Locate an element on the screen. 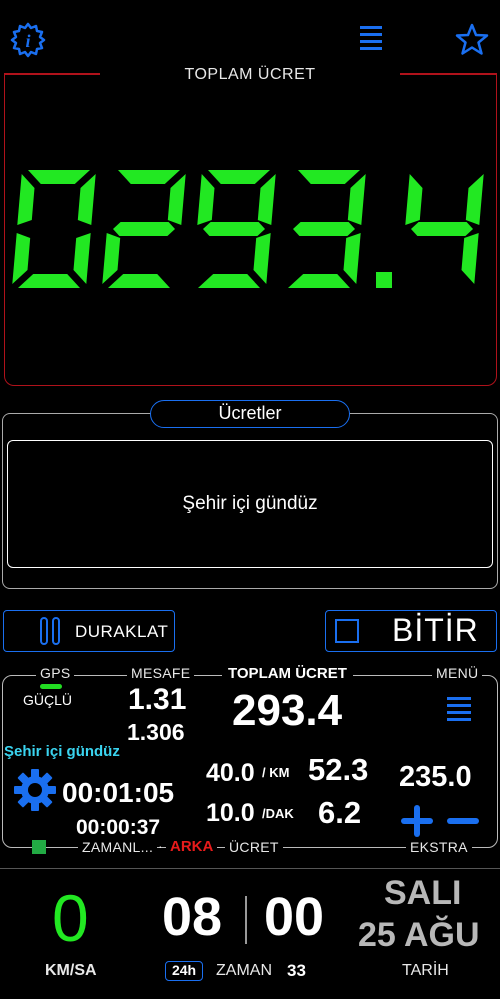 The height and width of the screenshot is (999, 500). active-tariff-name: Şehir içi gündüz is located at coordinates (62, 751).